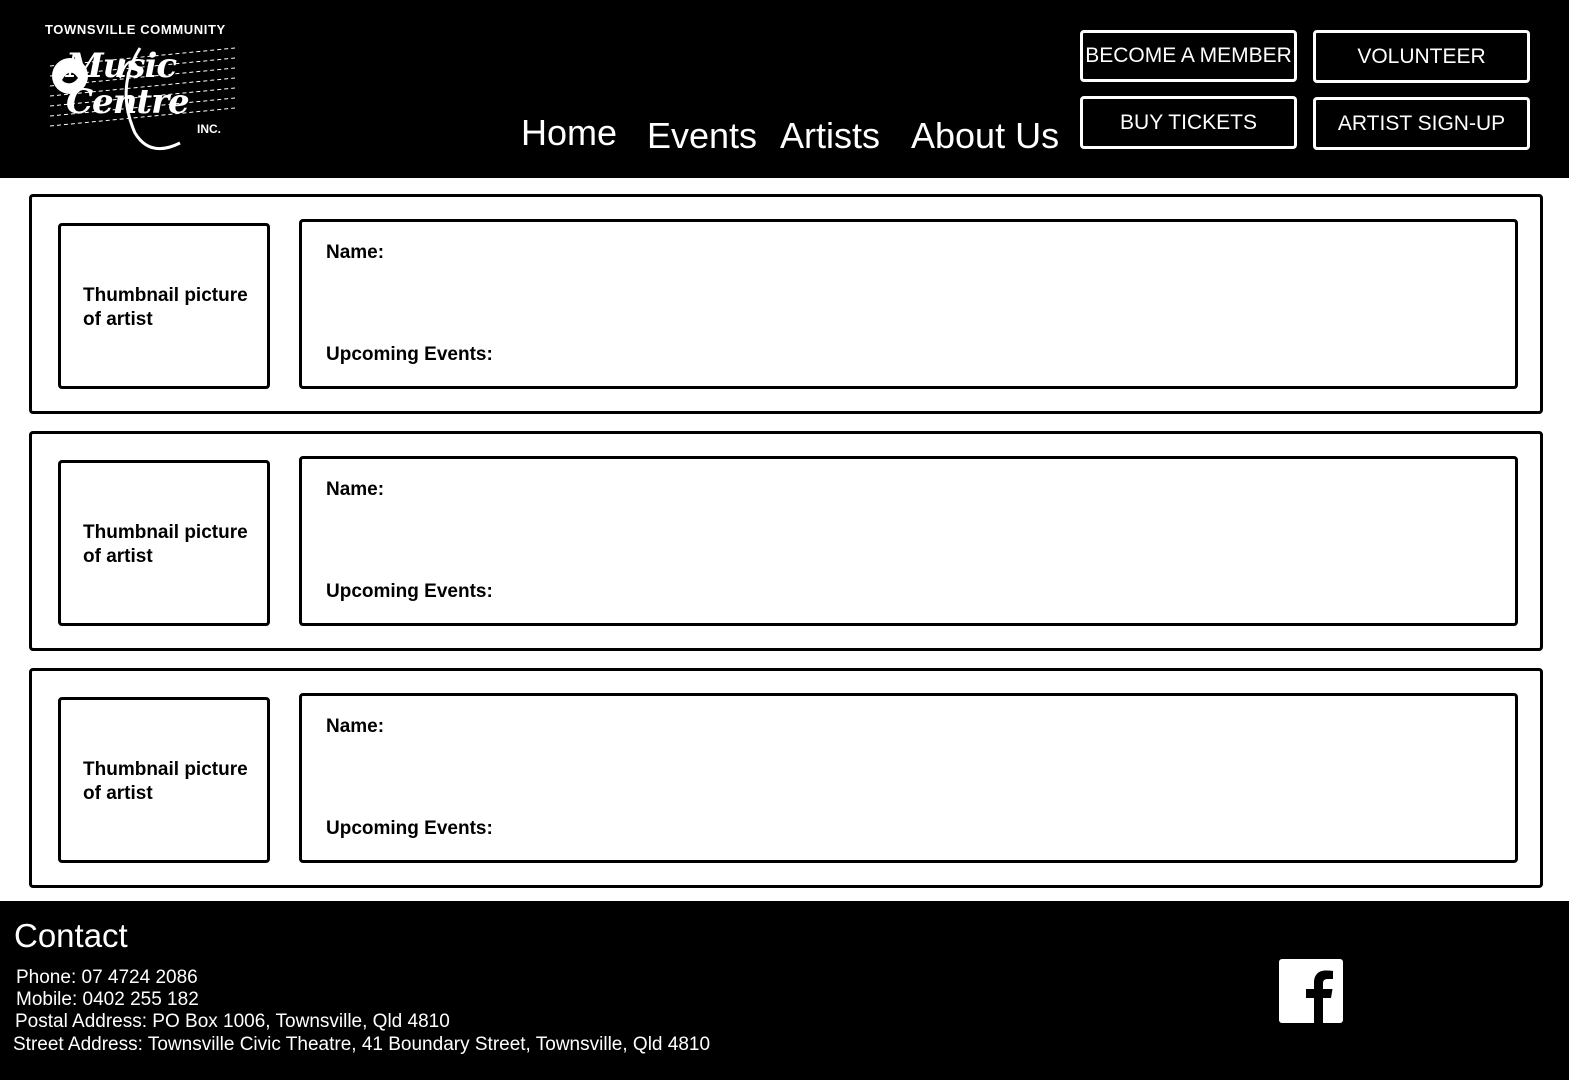 The image size is (1569, 1080). Describe the element at coordinates (71, 935) in the screenshot. I see `contact-heading: Contact` at that location.